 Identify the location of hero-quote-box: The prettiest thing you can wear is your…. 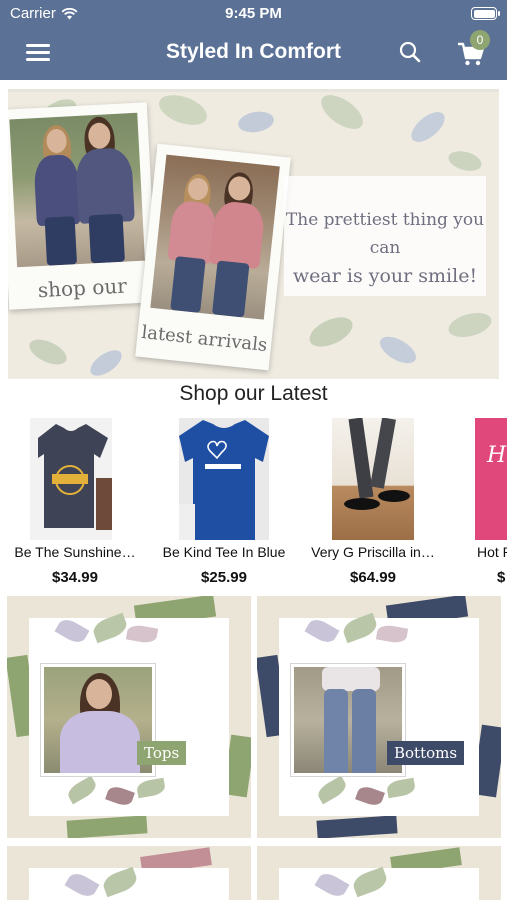
(385, 236).